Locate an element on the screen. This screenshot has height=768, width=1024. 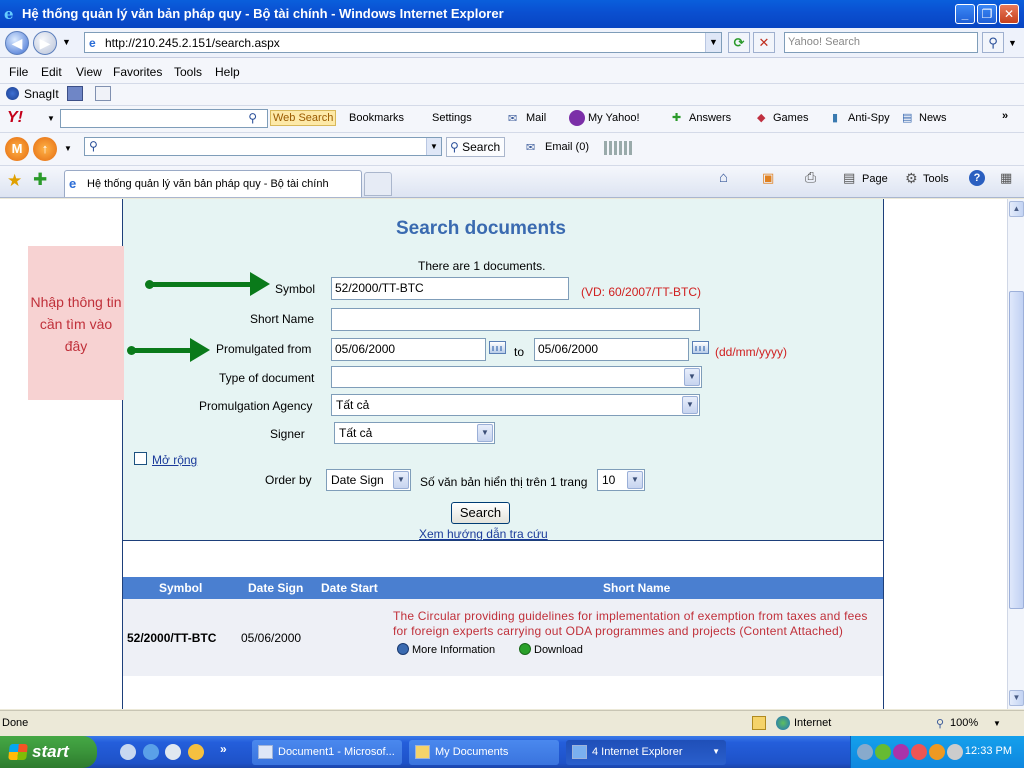
snagit-button: SnagIt is located at coordinates (41, 94).